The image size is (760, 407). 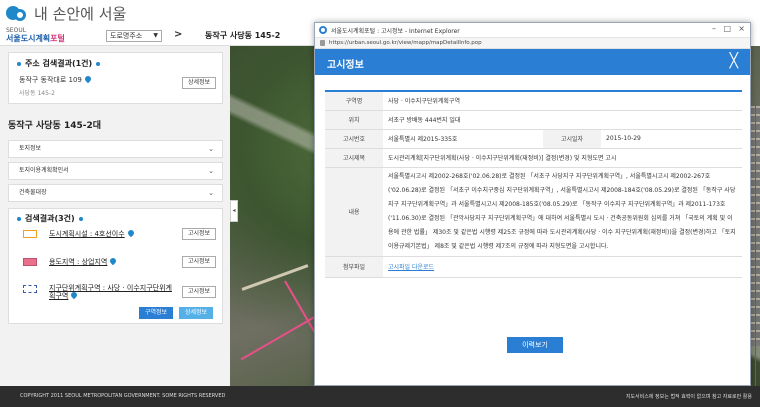 I want to click on sub-header: SEOUL 서울도시계획포털 도로명주소 ▼ > 동작구 사당동 145-2, so click(x=157, y=36).